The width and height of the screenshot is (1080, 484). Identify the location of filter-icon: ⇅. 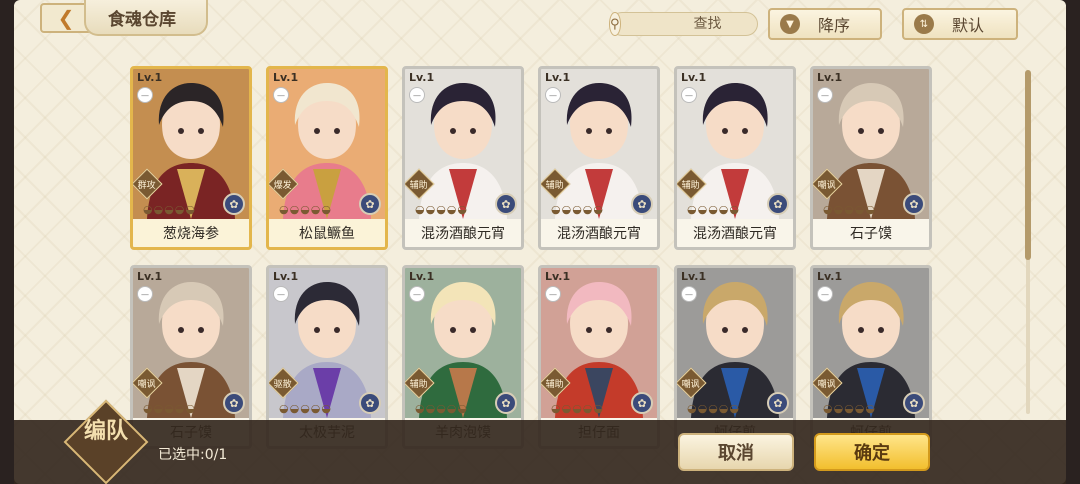
(924, 24).